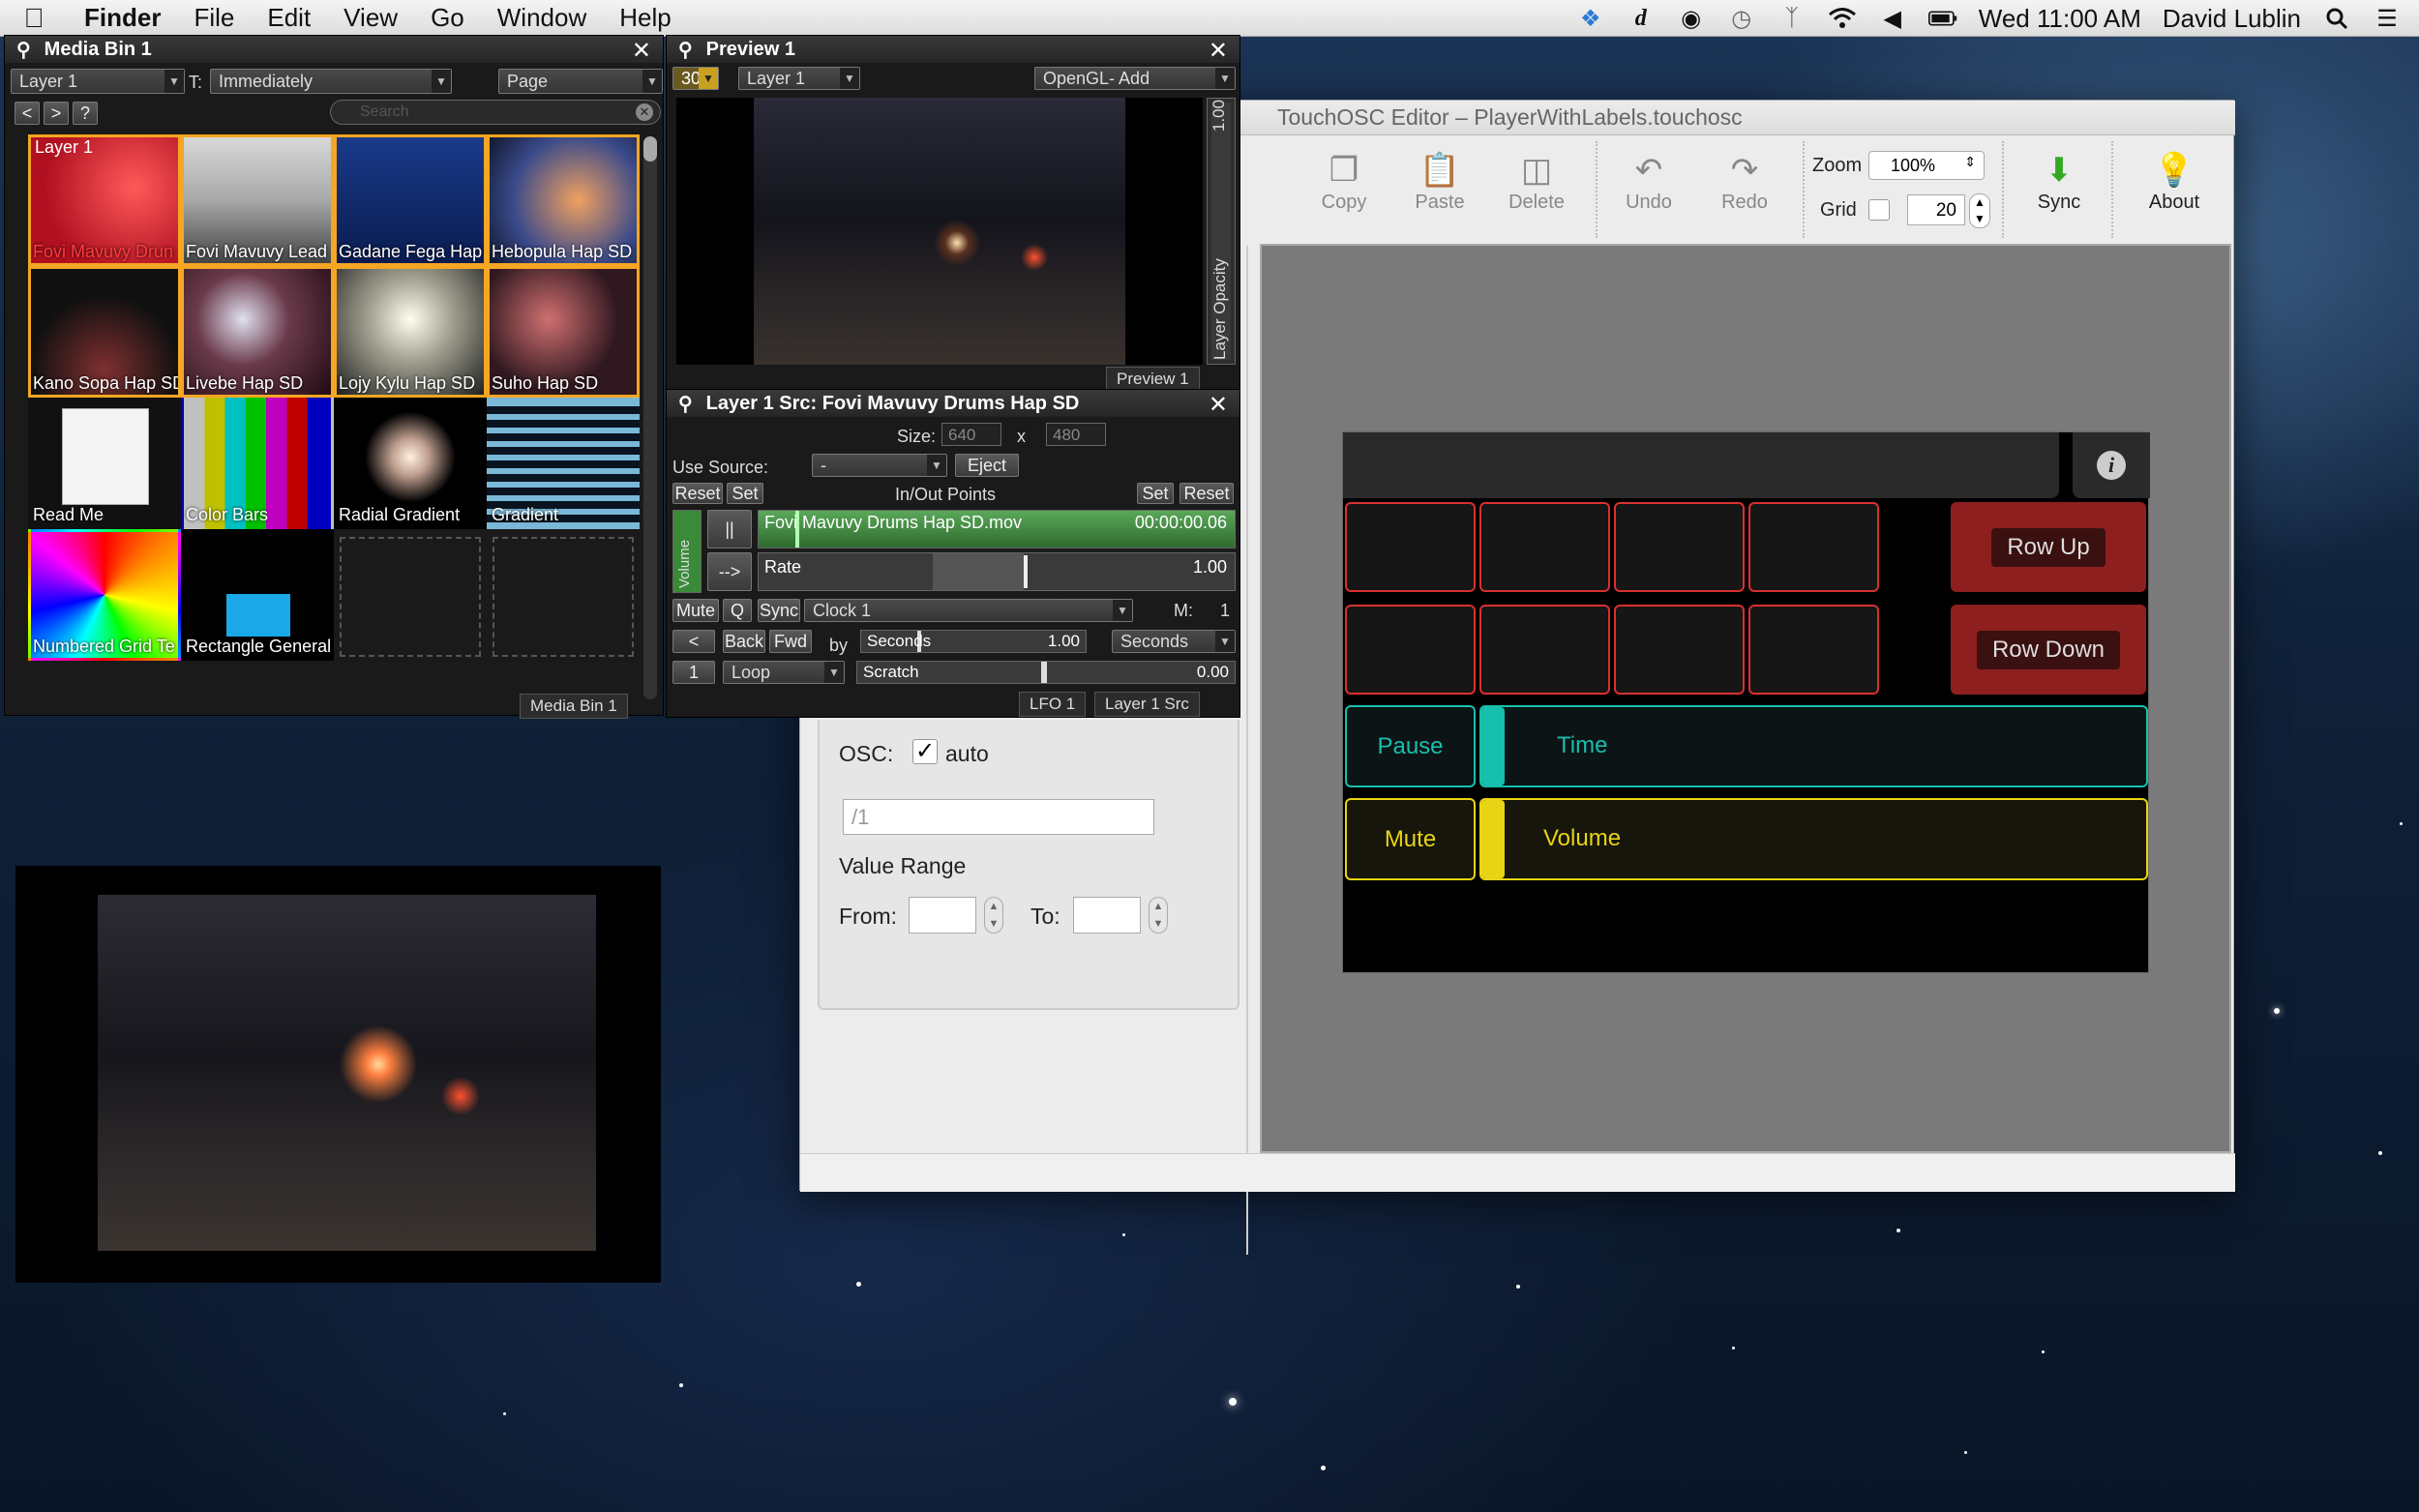 This screenshot has height=1512, width=2419. I want to click on osc-auto-checkbox: ✓, so click(925, 751).